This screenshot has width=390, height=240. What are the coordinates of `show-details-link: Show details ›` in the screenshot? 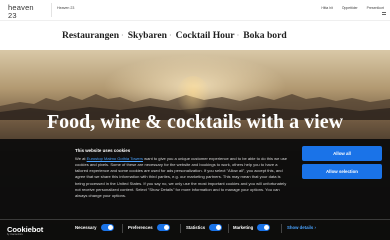 It's located at (301, 227).